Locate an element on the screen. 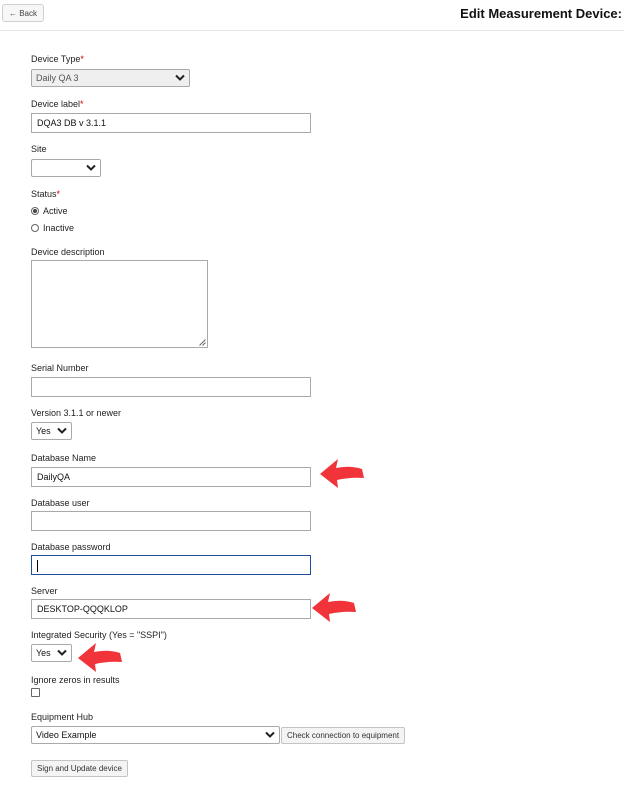  database-password-label: Database password is located at coordinates (71, 547).